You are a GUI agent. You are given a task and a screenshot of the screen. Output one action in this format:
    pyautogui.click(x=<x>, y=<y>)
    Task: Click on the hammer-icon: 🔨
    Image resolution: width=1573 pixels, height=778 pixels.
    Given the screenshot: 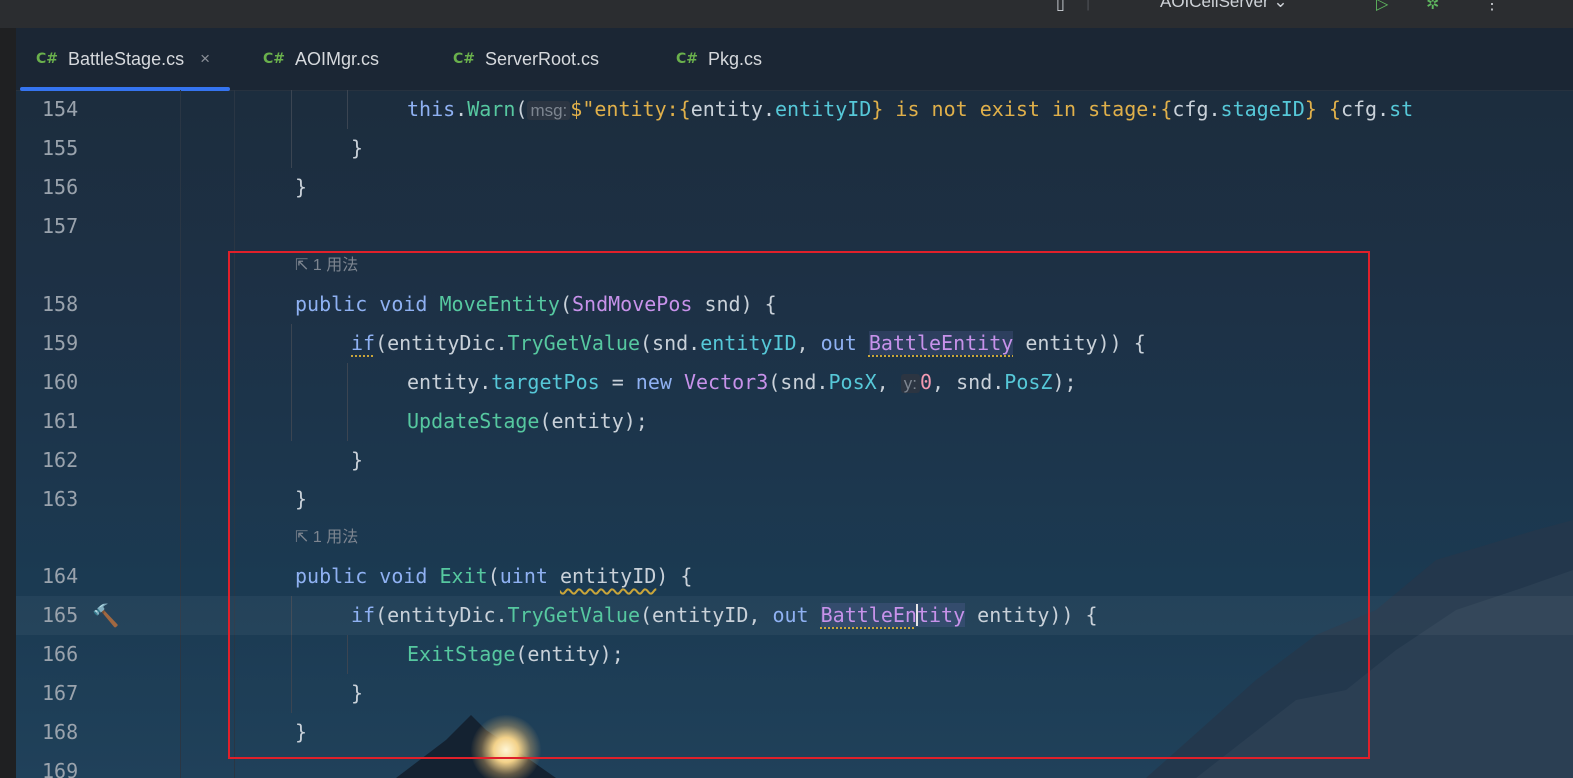 What is the action you would take?
    pyautogui.click(x=105, y=615)
    